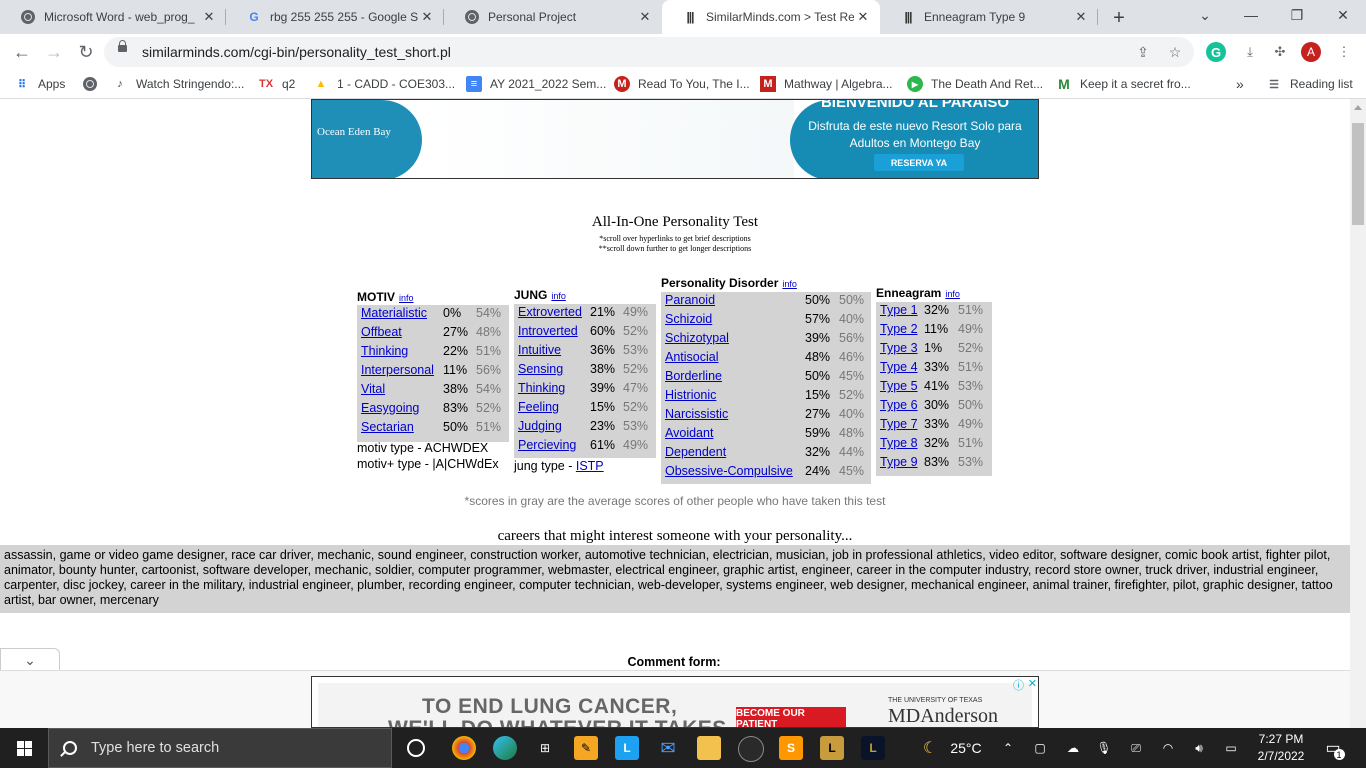  Describe the element at coordinates (1143, 52) in the screenshot. I see `share-icon: ⇪` at that location.